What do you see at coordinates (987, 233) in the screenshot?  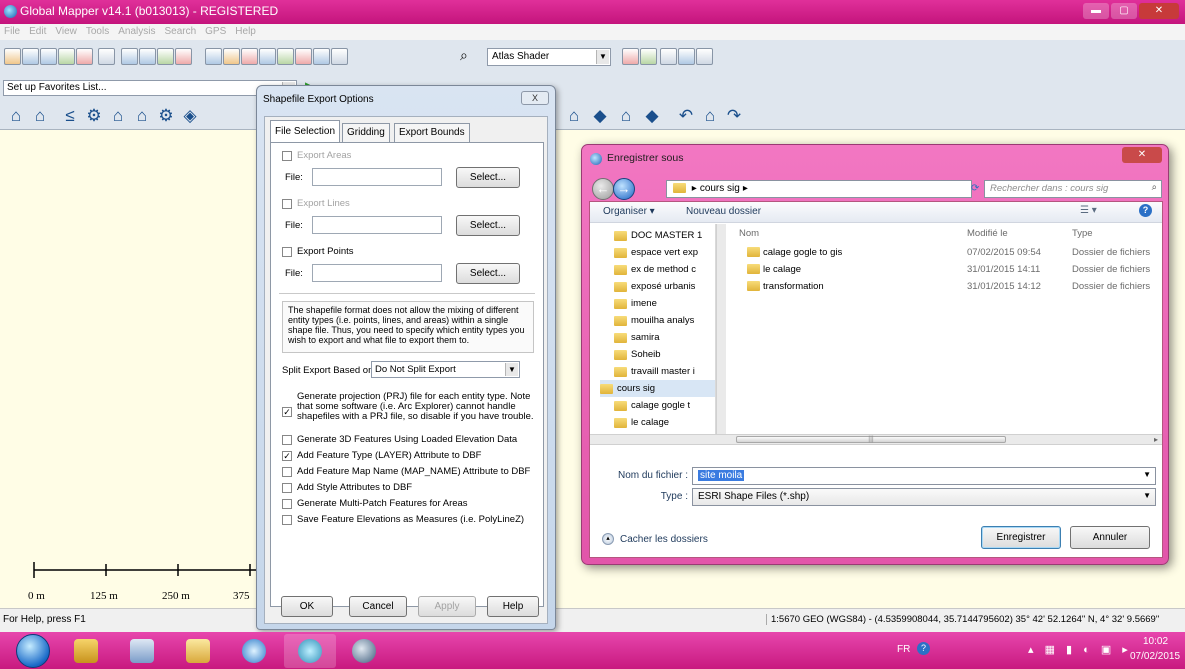 I see `column-header-modified: Modifié le` at bounding box center [987, 233].